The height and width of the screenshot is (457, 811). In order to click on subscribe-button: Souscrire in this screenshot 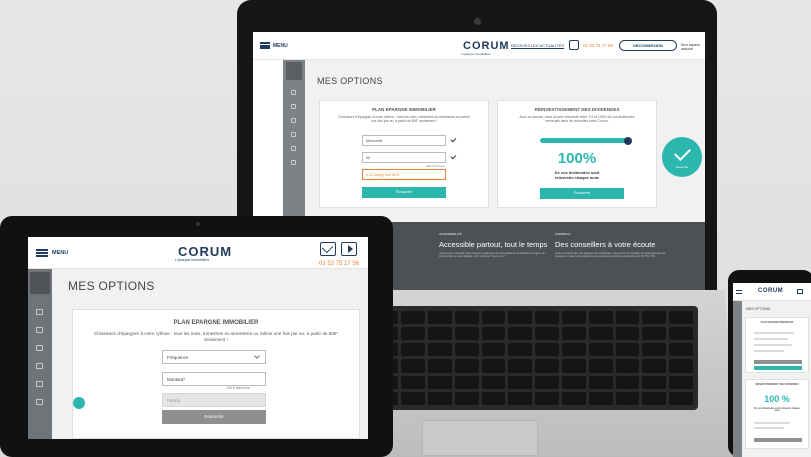, I will do `click(214, 417)`.